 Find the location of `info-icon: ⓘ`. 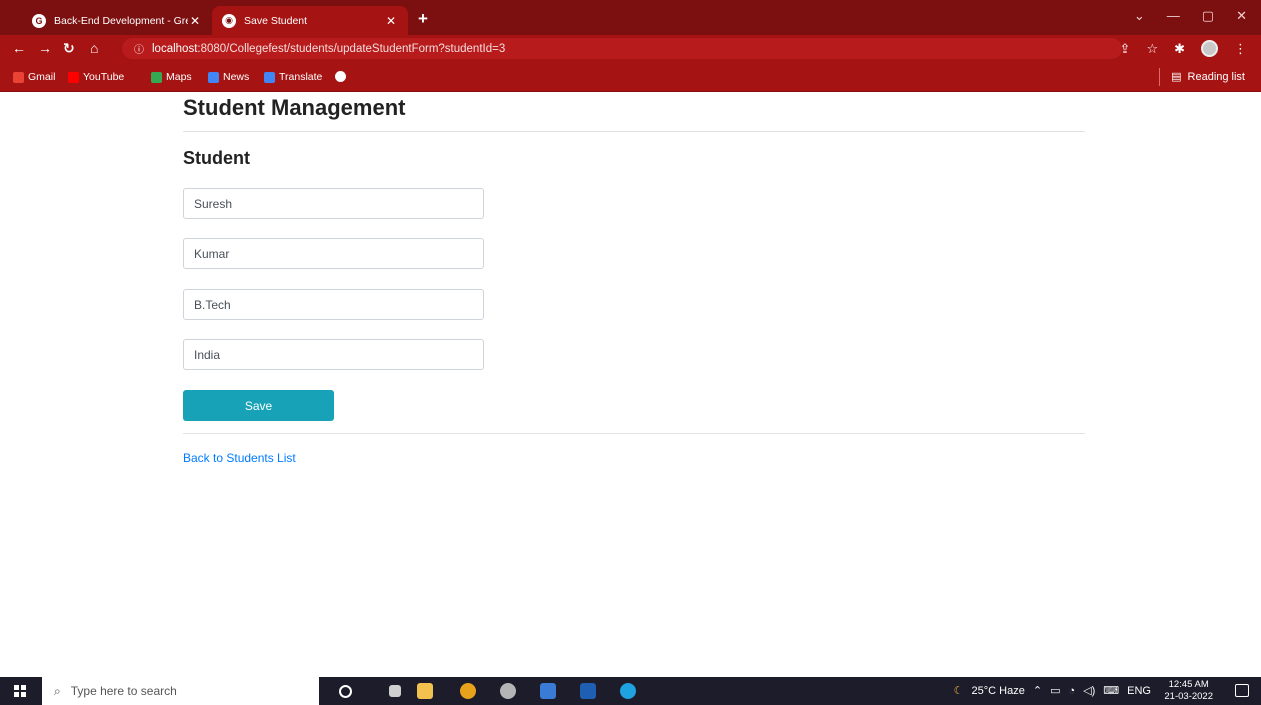

info-icon: ⓘ is located at coordinates (139, 48).